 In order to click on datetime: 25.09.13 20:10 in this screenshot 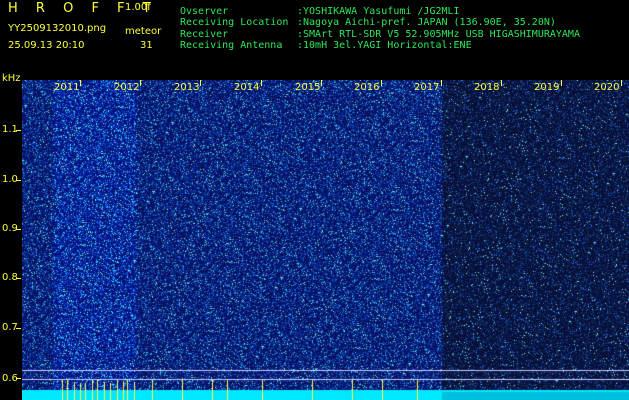, I will do `click(46, 45)`.